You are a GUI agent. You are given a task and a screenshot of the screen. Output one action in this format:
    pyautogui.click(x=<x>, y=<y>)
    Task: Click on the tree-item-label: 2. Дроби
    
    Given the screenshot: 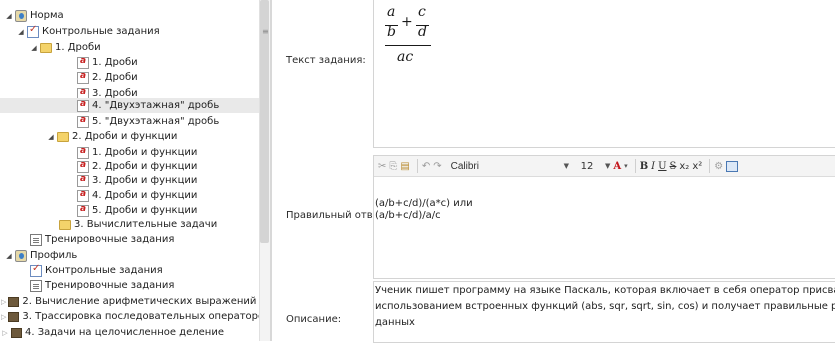 What is the action you would take?
    pyautogui.click(x=115, y=77)
    